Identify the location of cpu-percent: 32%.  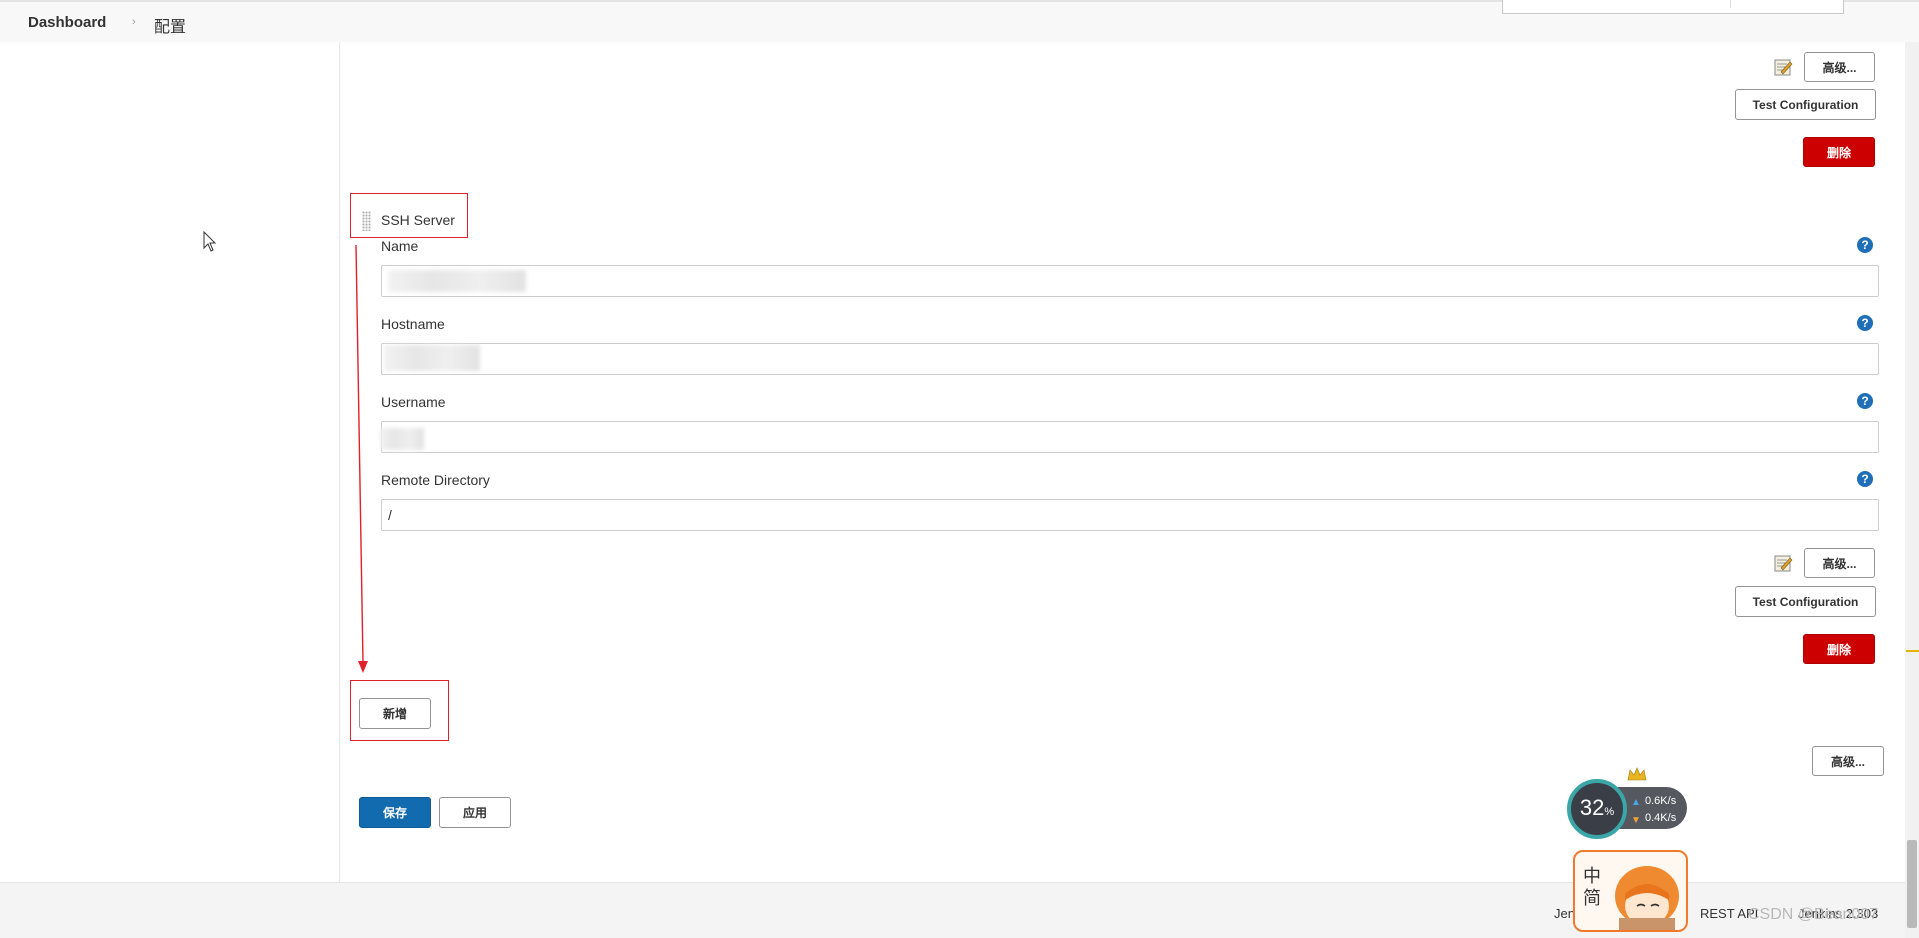
(1597, 807).